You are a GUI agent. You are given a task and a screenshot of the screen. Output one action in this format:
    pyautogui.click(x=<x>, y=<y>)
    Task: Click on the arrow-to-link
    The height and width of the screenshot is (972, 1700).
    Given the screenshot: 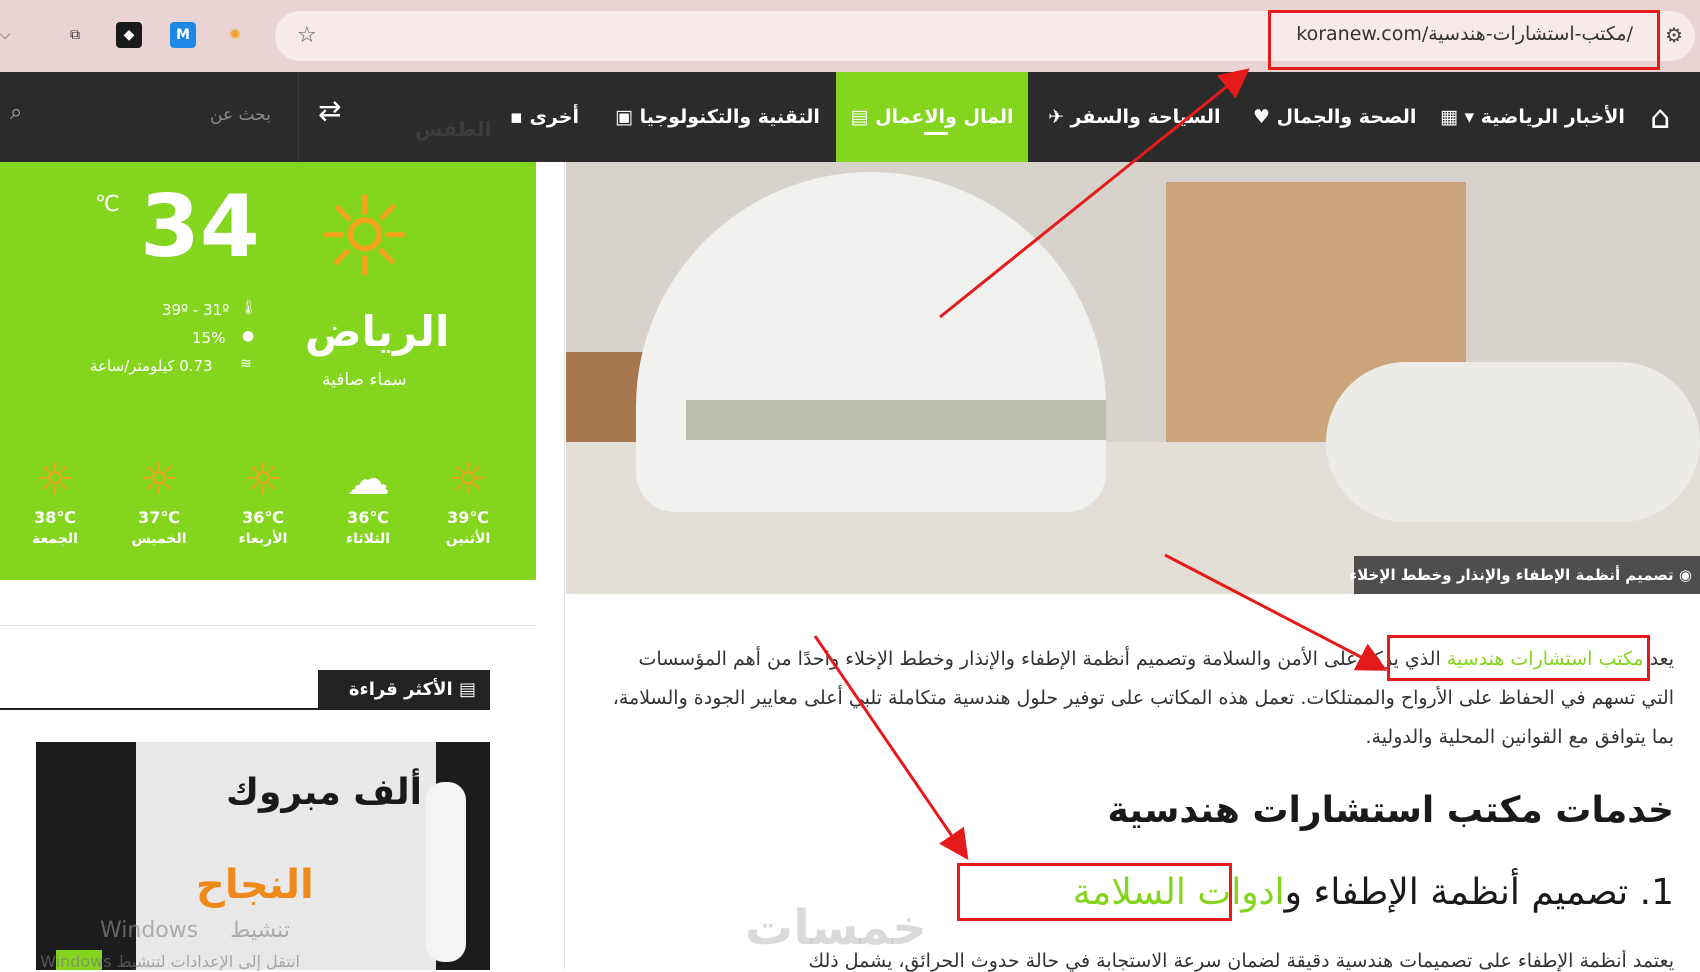 What is the action you would take?
    pyautogui.click(x=1276, y=612)
    